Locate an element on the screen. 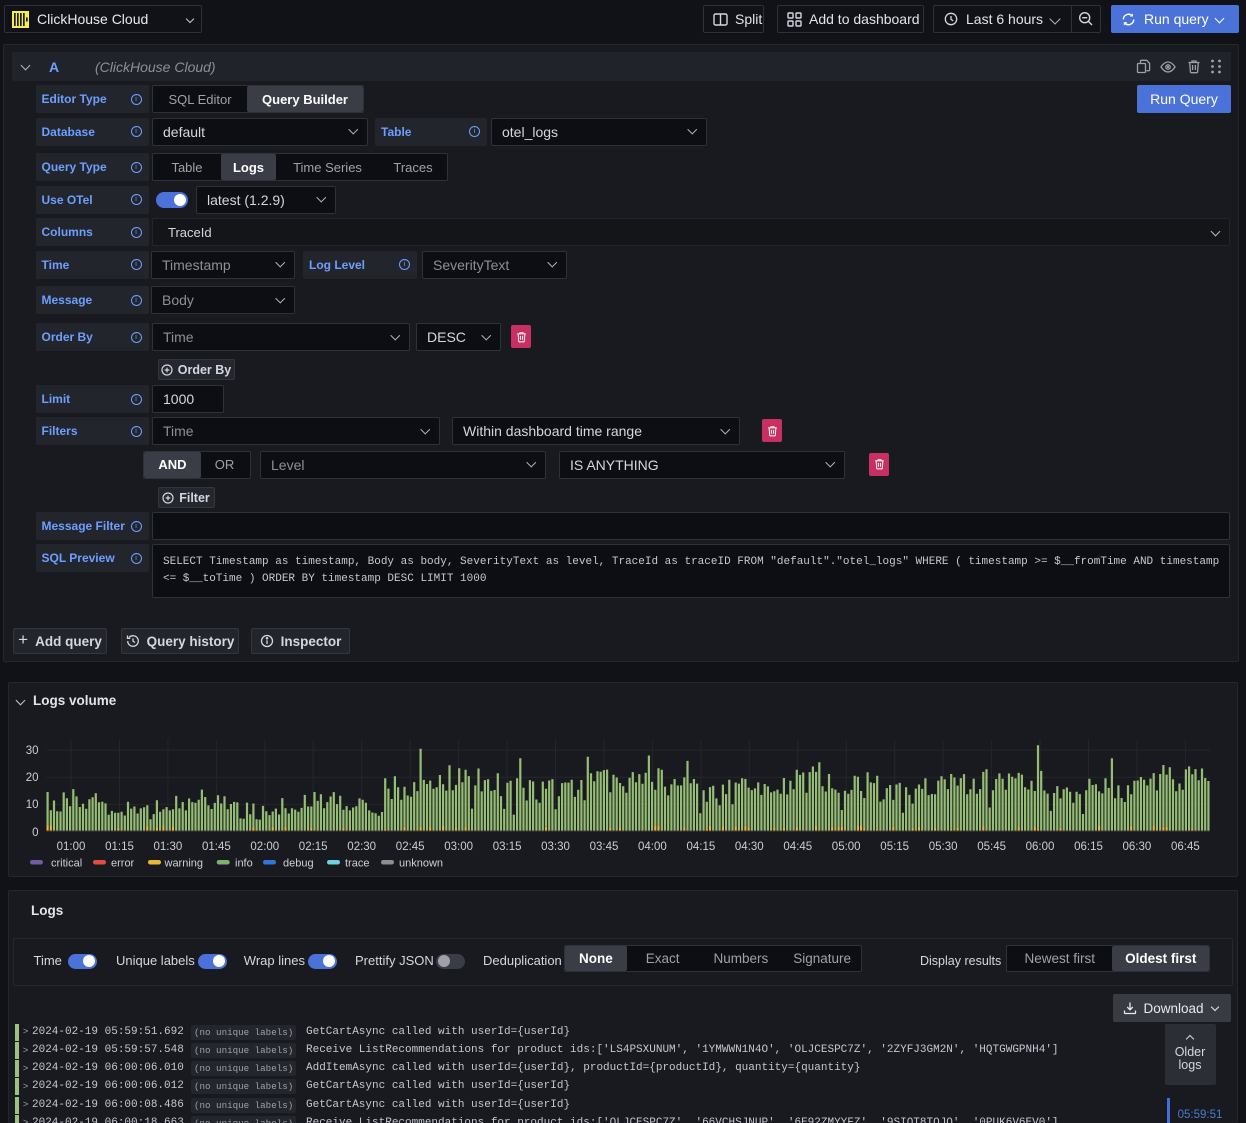  svg-text: 02:45 is located at coordinates (410, 847).